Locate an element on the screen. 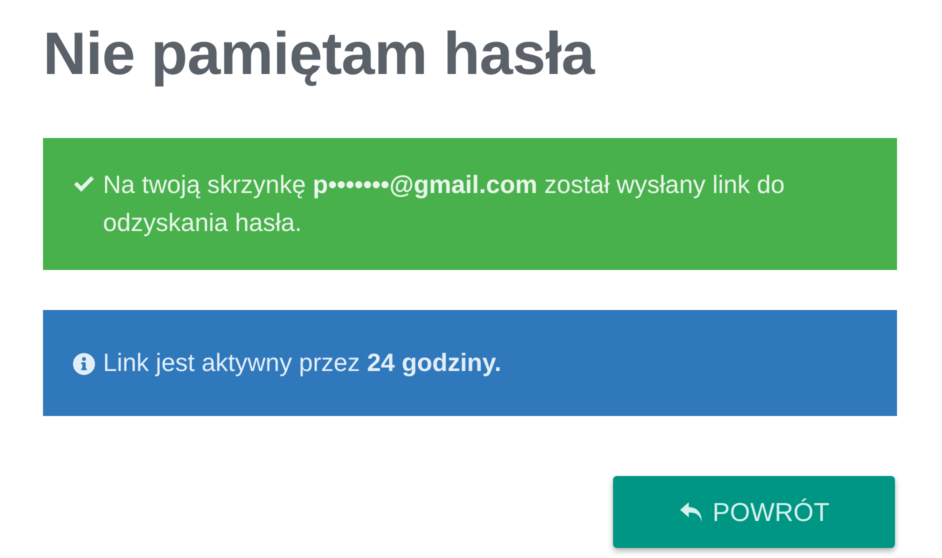 The image size is (942, 558). alert-text: Link jest aktywny przez 24 godziny. is located at coordinates (302, 363).